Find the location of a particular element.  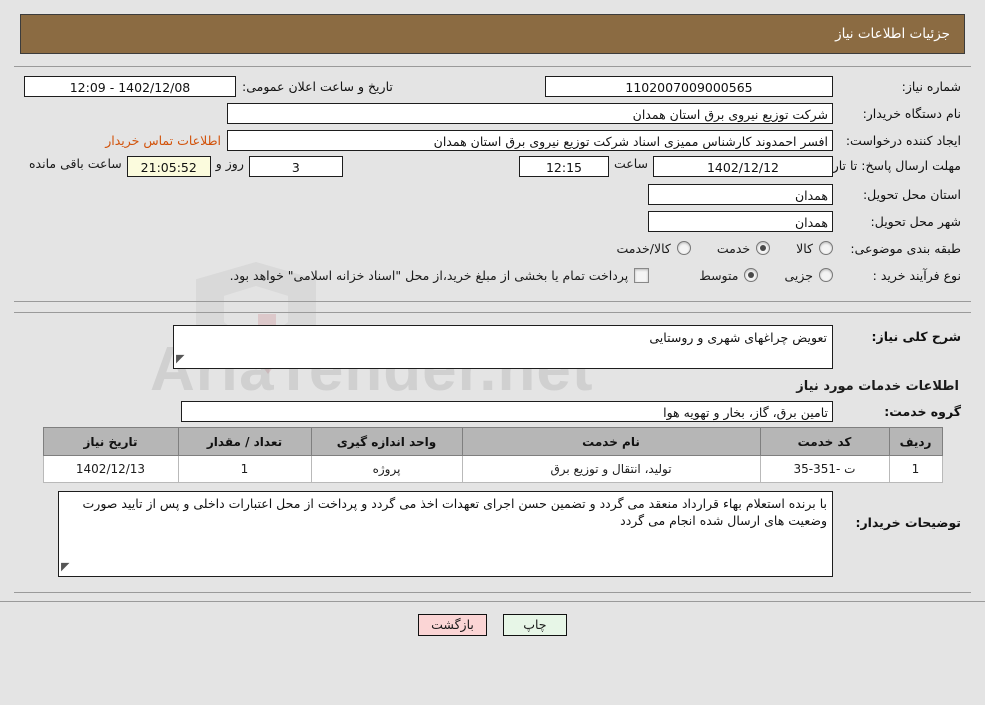

radio-label: کالا/خدمت is located at coordinates (643, 248).